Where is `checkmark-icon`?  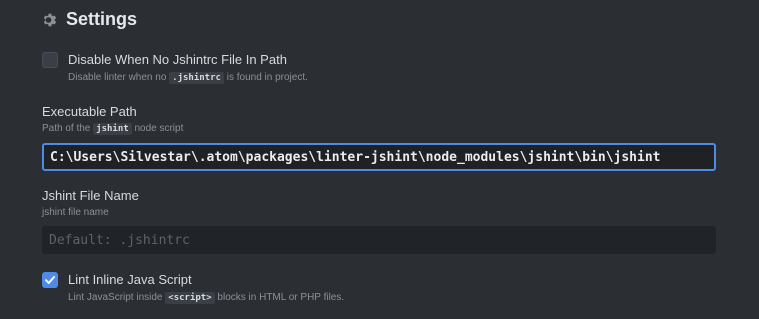
checkmark-icon is located at coordinates (50, 280).